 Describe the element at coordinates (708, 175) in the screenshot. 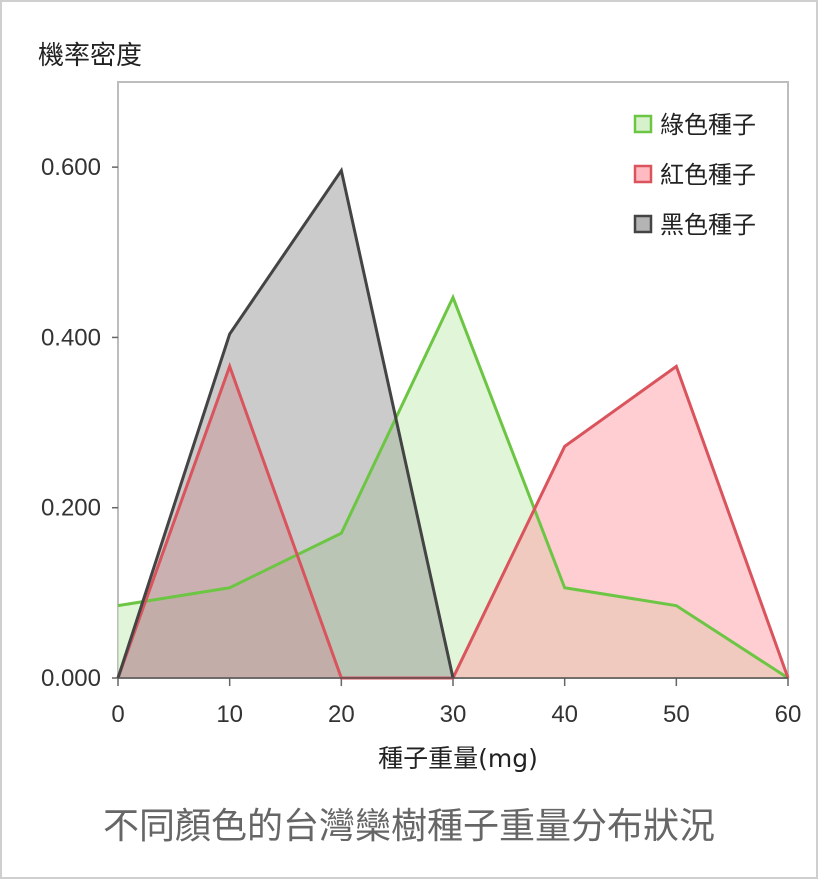

I see `legend-label-red: 紅色種子` at that location.